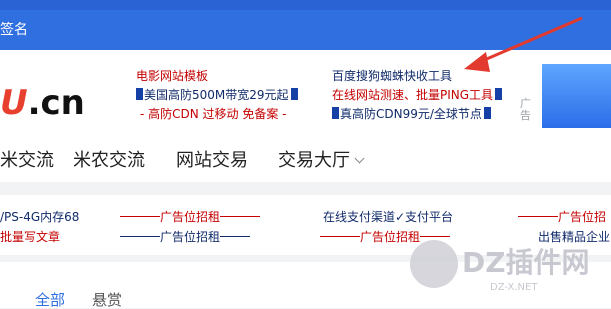 The image size is (611, 309). Describe the element at coordinates (392, 76) in the screenshot. I see `header-ad-link: 百度搜狗蜘蛛快收工具` at that location.